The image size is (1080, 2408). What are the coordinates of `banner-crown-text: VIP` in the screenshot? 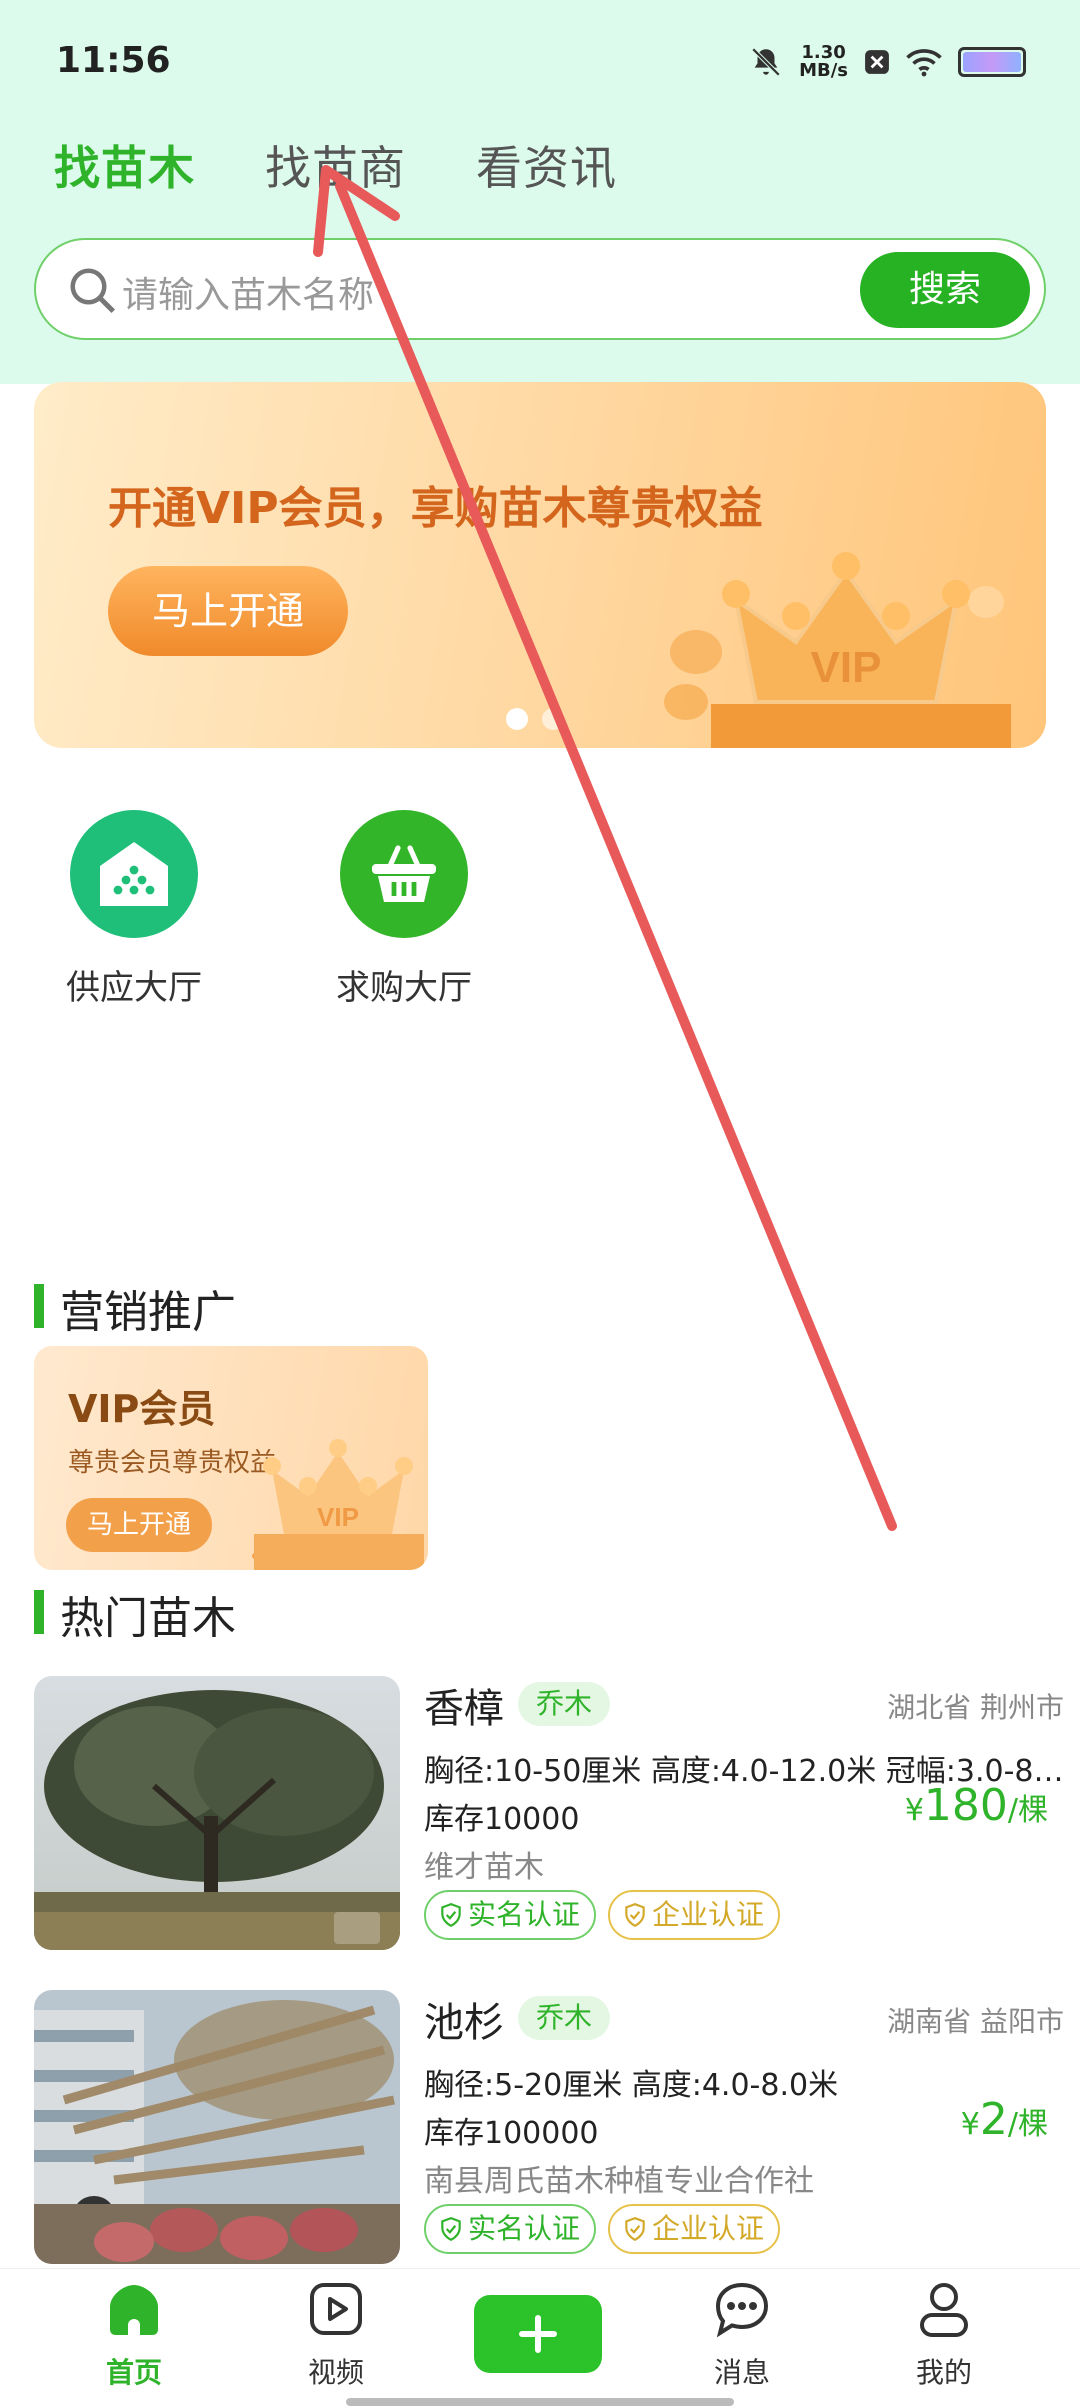 It's located at (846, 667).